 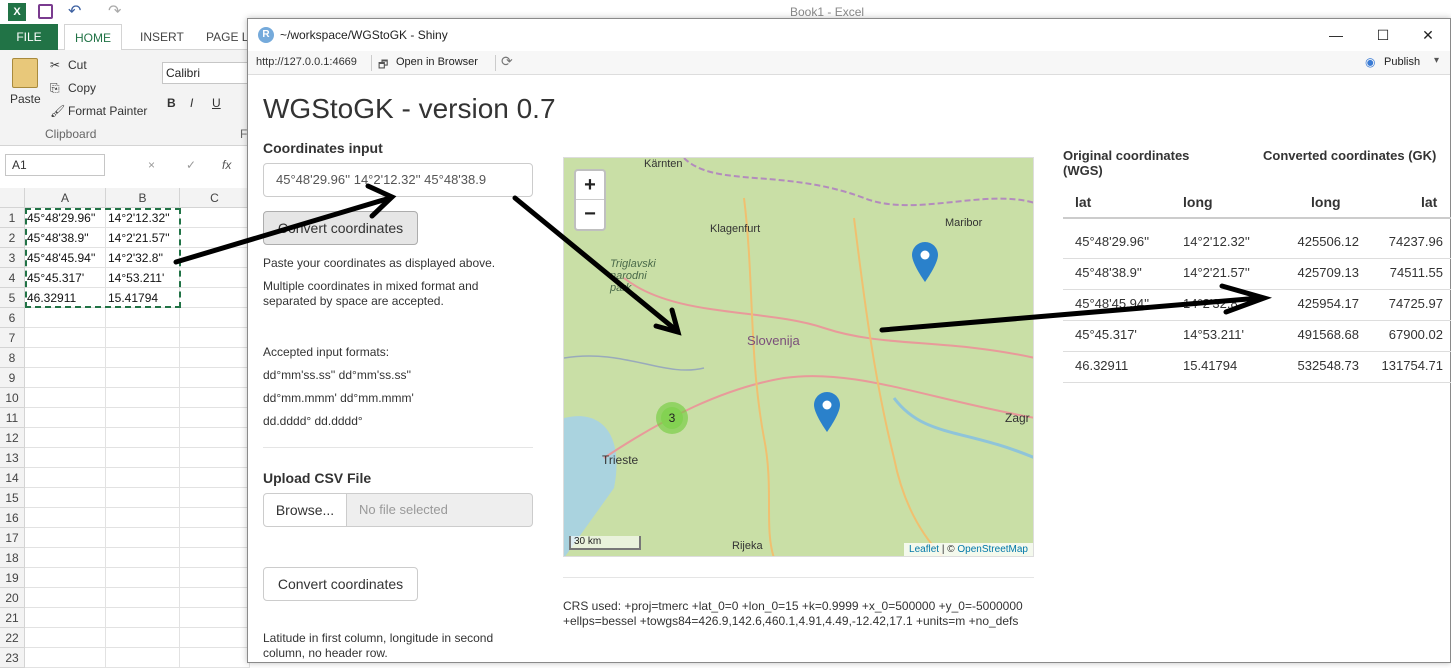 What do you see at coordinates (114, 11) in the screenshot?
I see `redo-icon: ↷` at bounding box center [114, 11].